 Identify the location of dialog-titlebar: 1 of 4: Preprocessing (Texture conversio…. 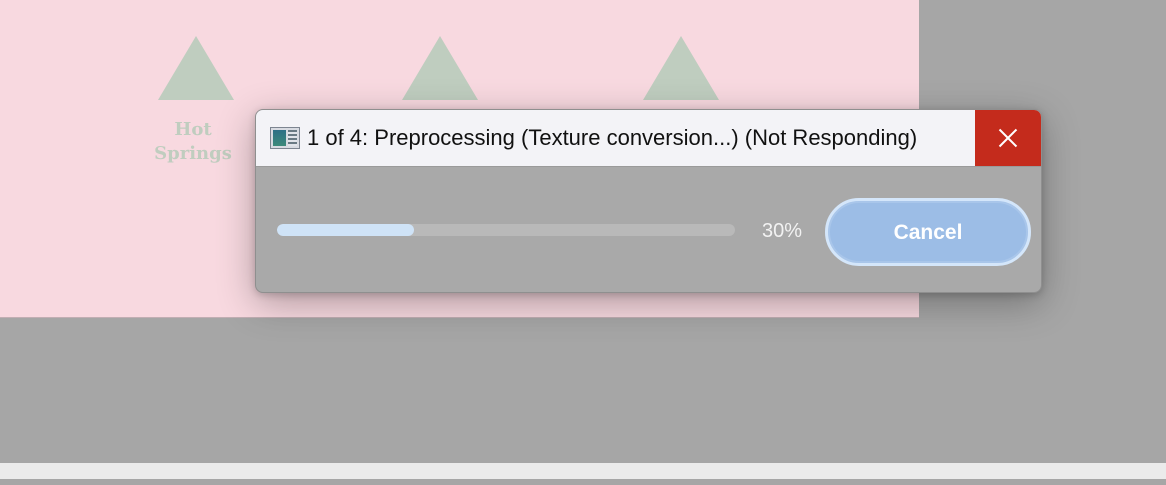
(648, 138).